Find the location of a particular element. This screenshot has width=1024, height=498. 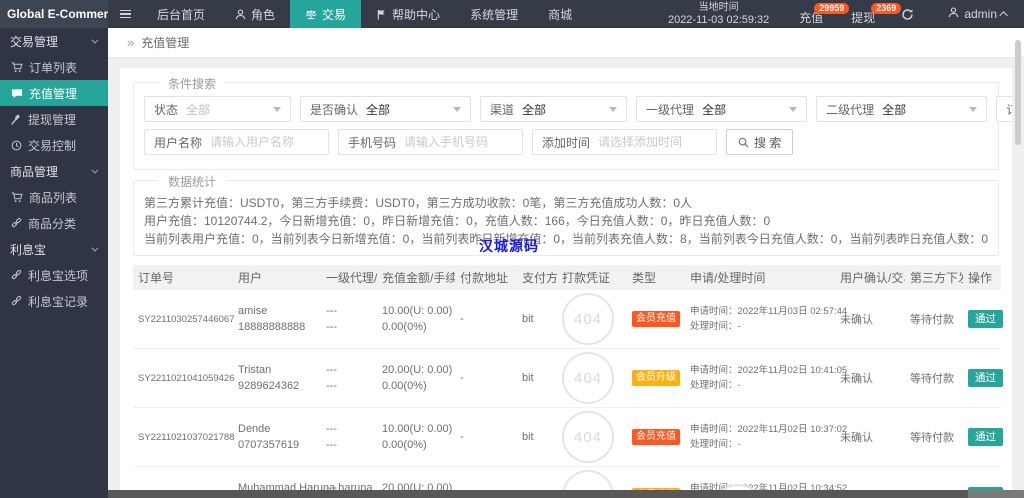

horizontal-scrollbar-thumb is located at coordinates (538, 494).